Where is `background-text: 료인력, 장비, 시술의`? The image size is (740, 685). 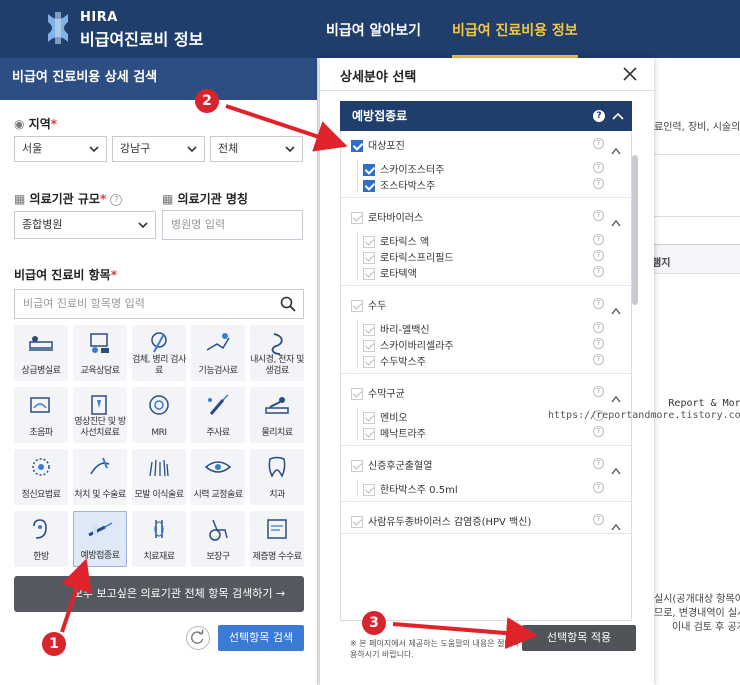
background-text: 료인력, 장비, 시술의 is located at coordinates (697, 127).